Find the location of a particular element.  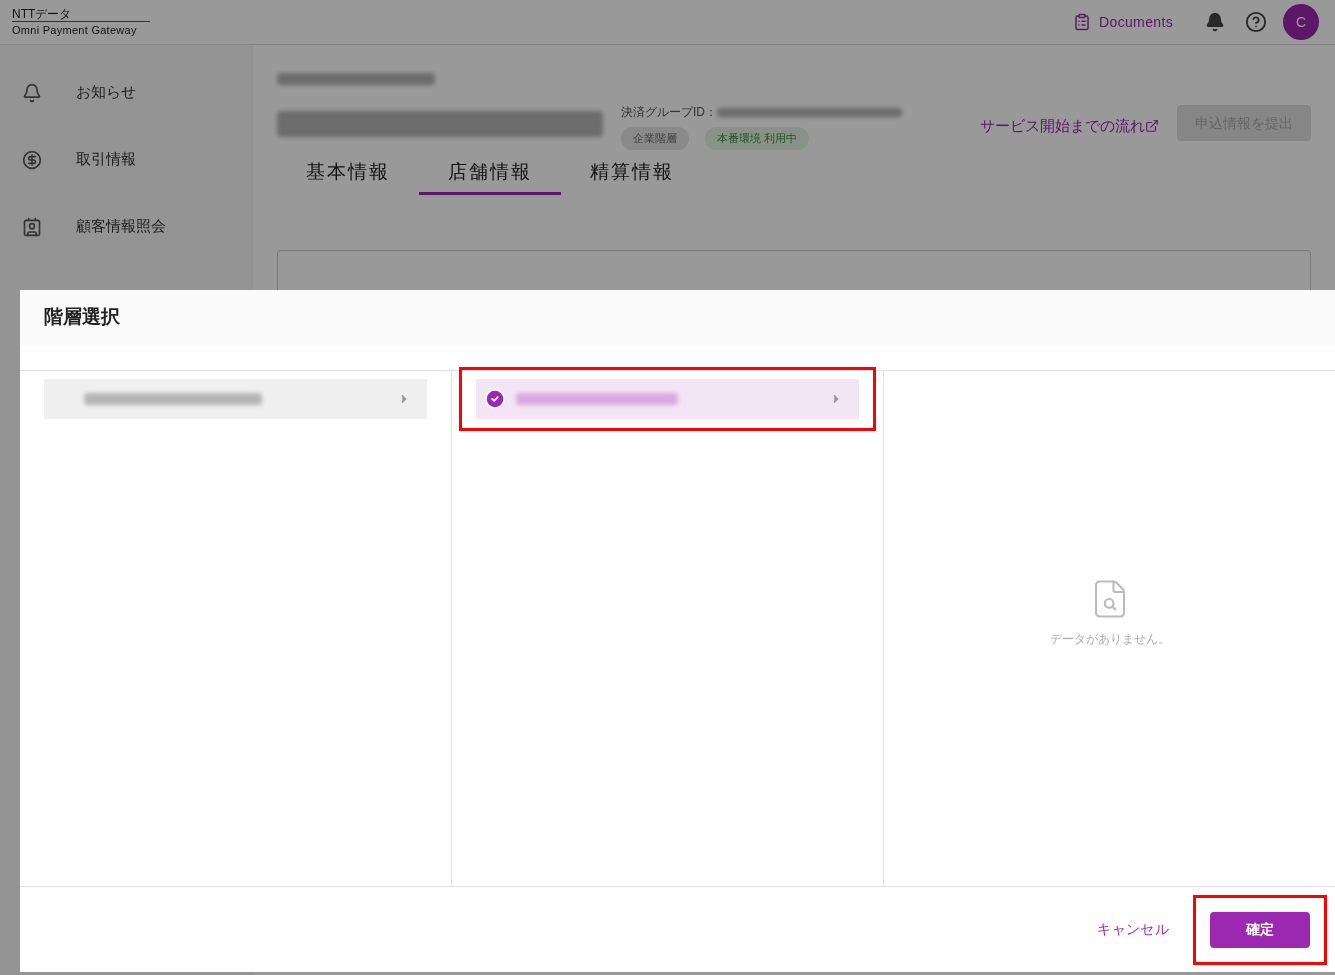

product-name: Omni Payment Gateway is located at coordinates (75, 30).